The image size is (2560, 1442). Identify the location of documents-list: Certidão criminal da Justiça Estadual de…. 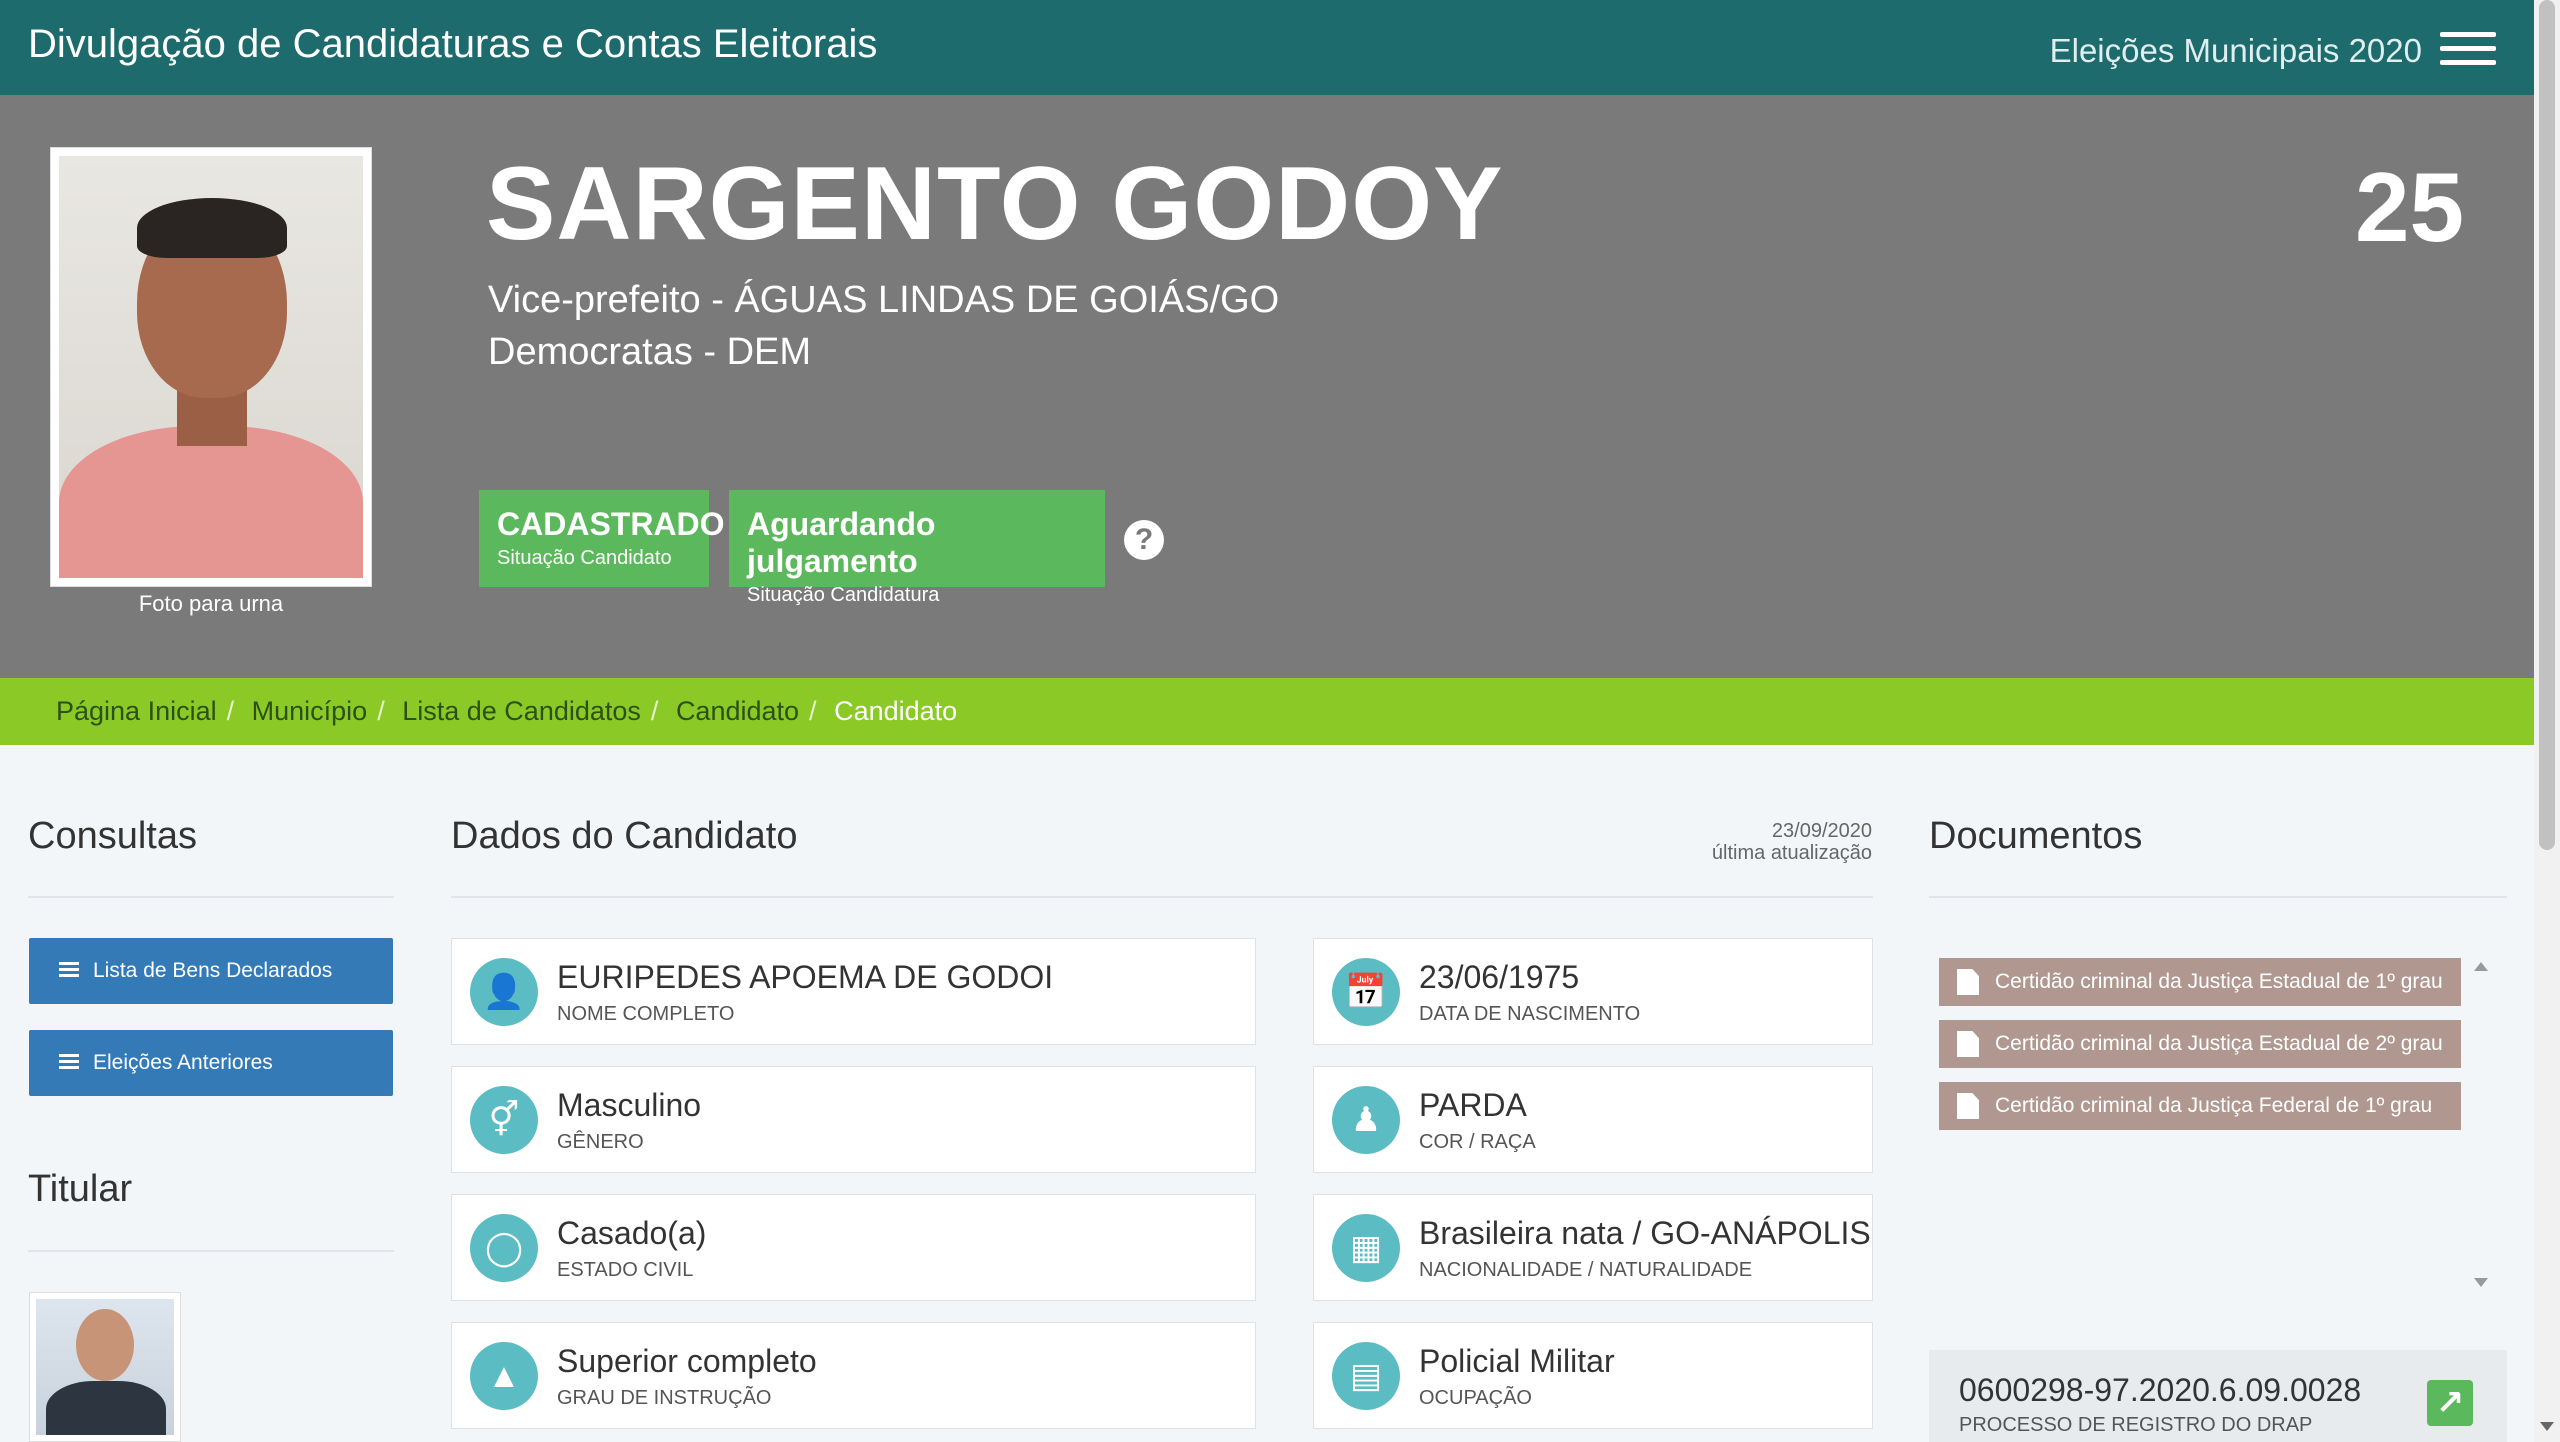
(2197, 1123).